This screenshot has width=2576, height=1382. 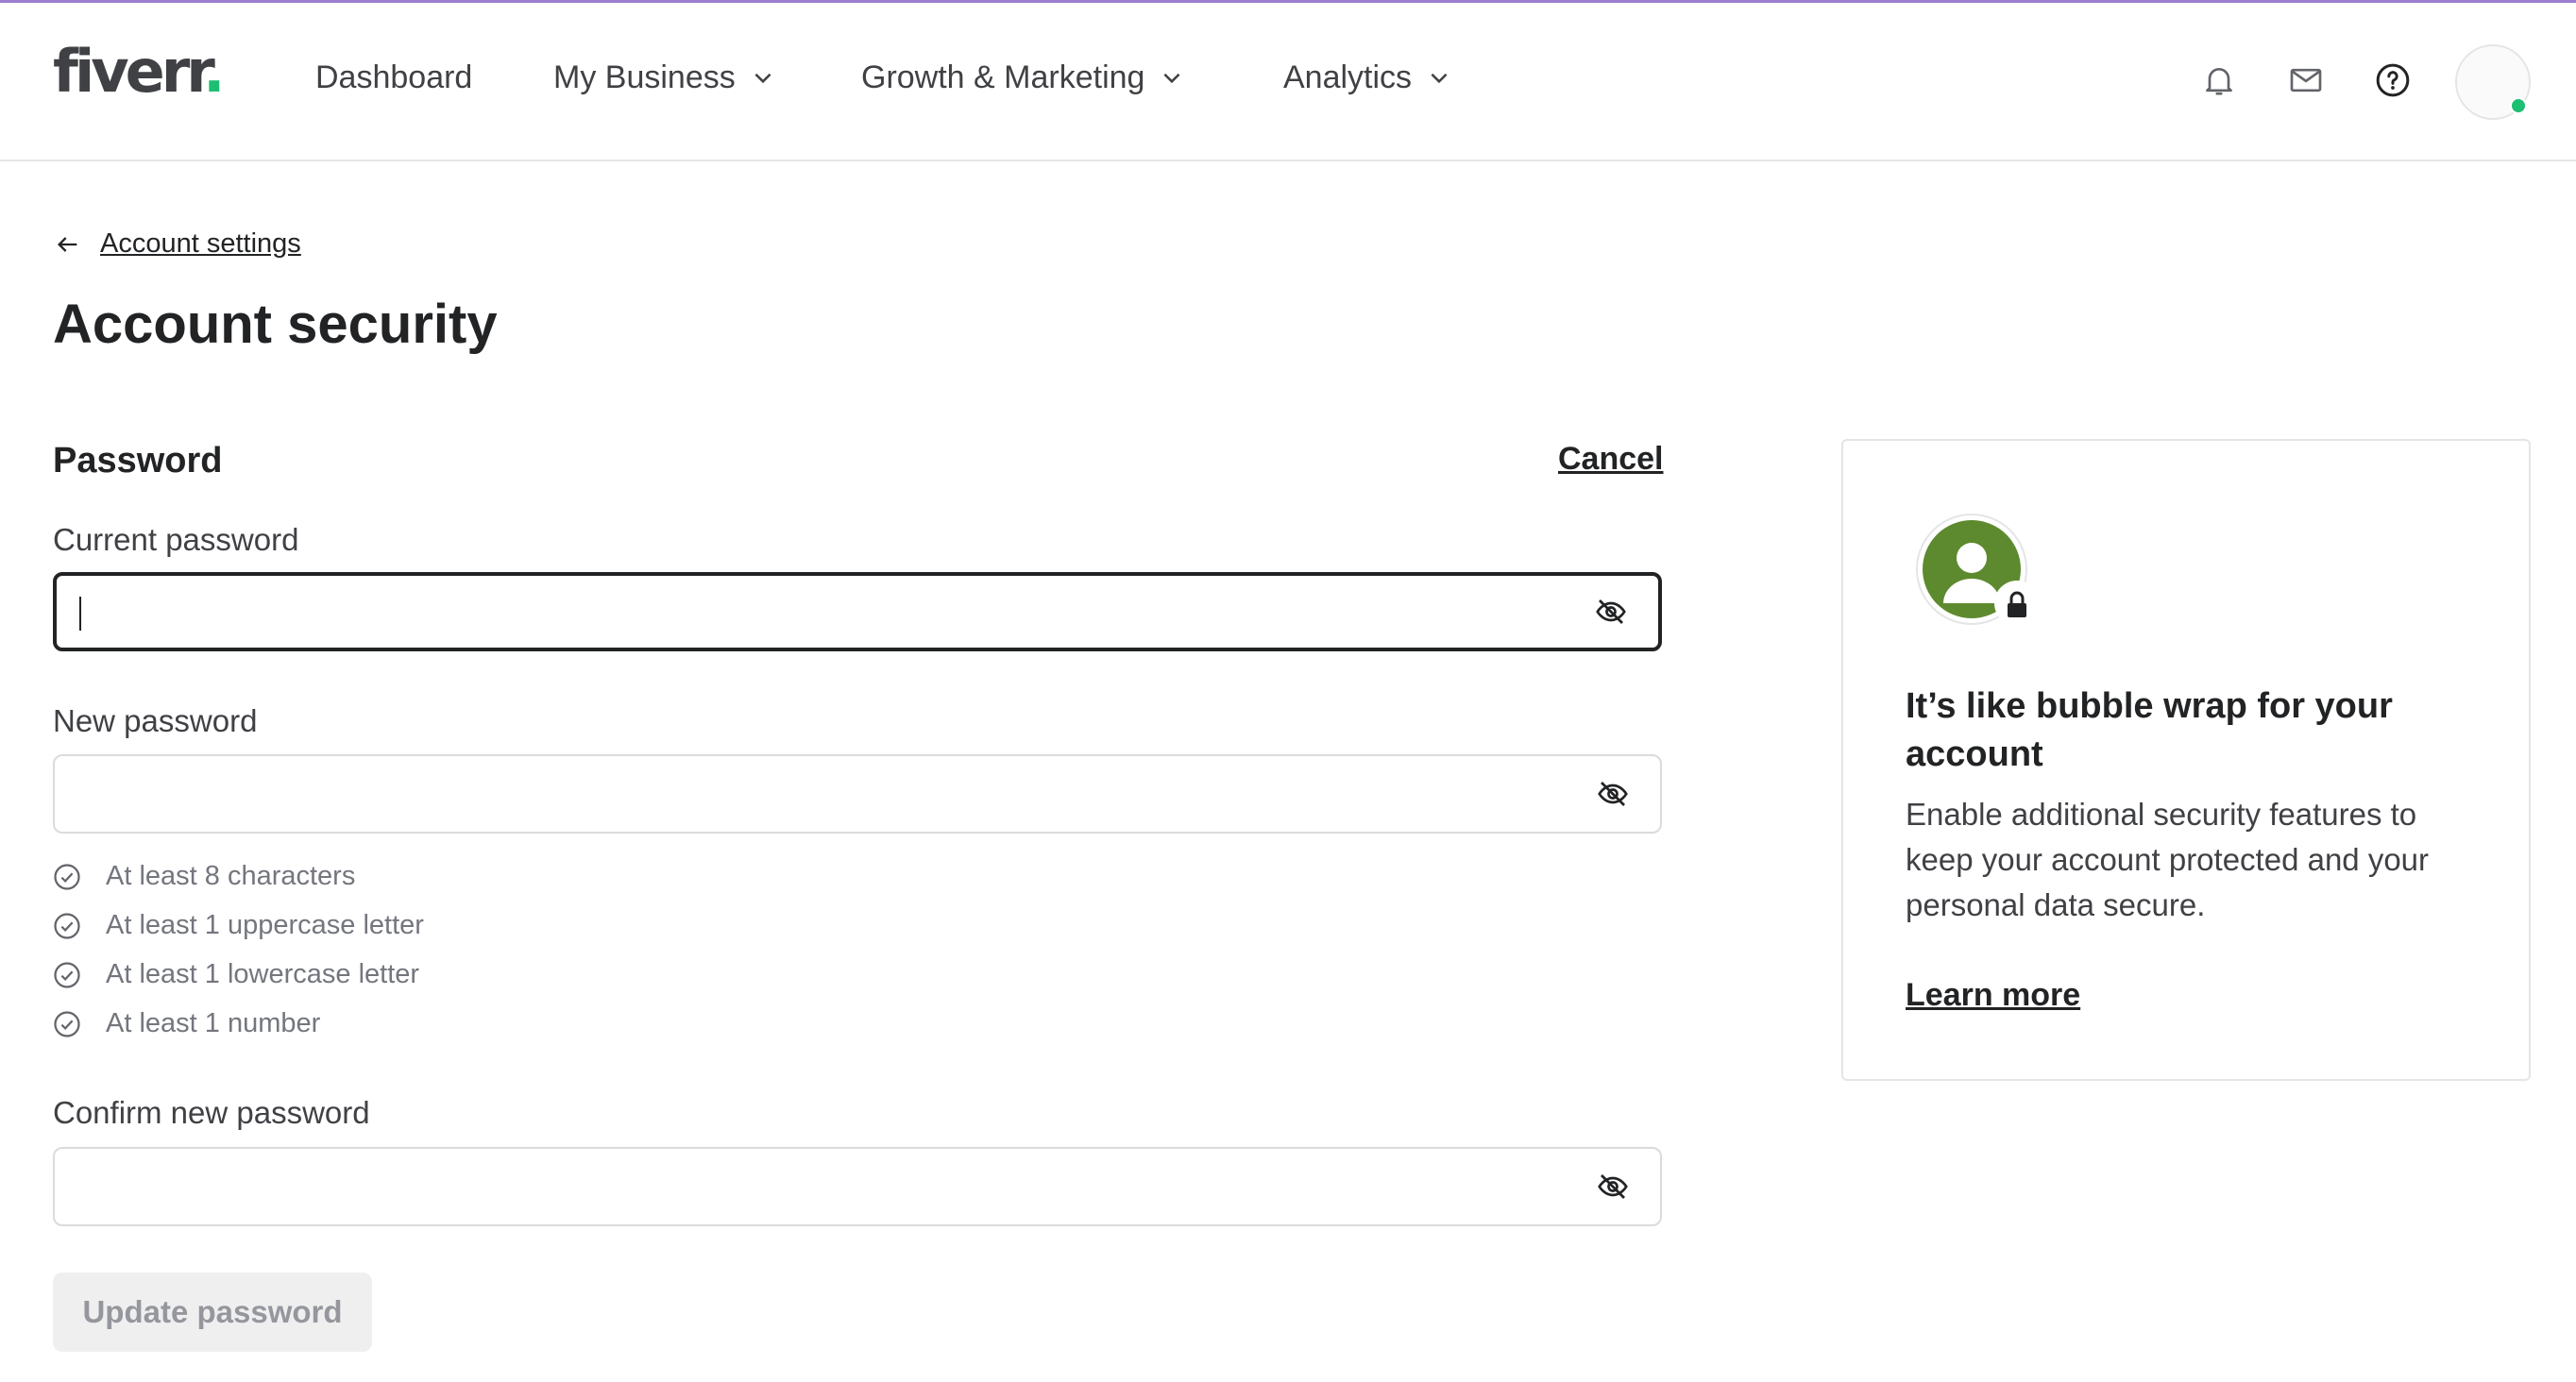 What do you see at coordinates (212, 1312) in the screenshot?
I see `update-password-button: Update password` at bounding box center [212, 1312].